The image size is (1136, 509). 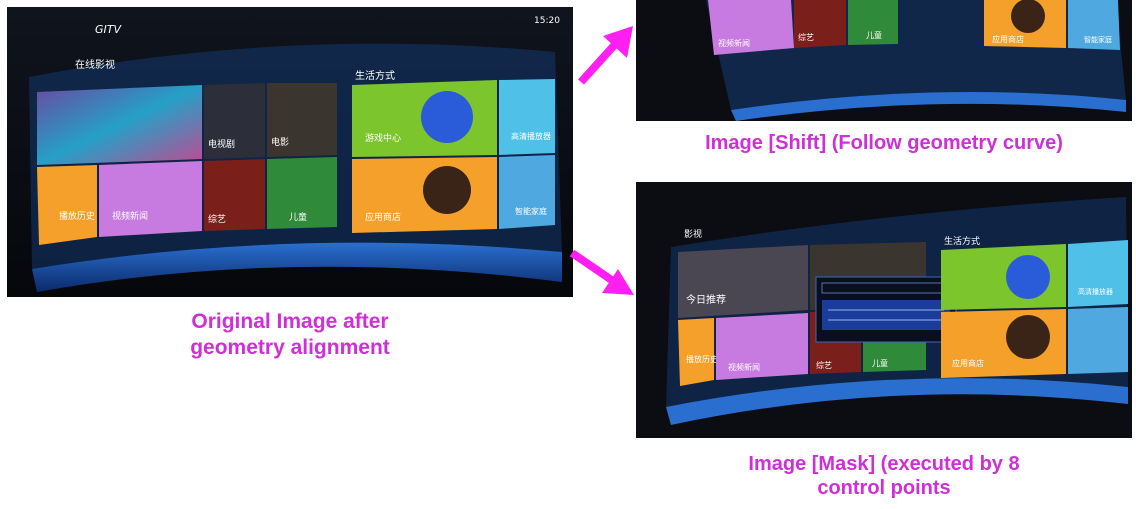 What do you see at coordinates (806, 37) in the screenshot?
I see `tile-variety-shift-label: 综艺` at bounding box center [806, 37].